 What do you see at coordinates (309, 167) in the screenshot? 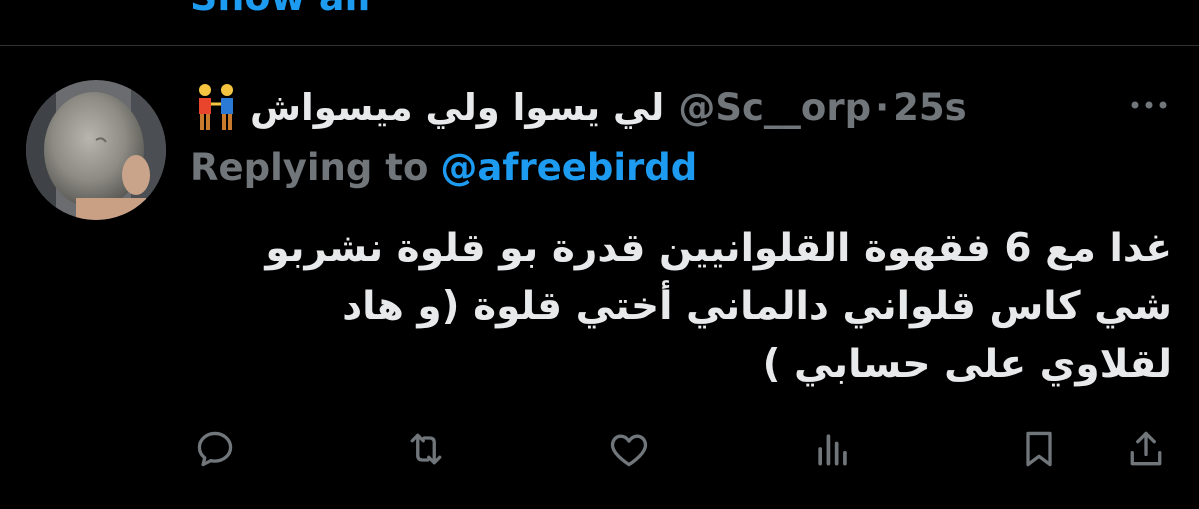
I see `replying-prefix: Replying to` at bounding box center [309, 167].